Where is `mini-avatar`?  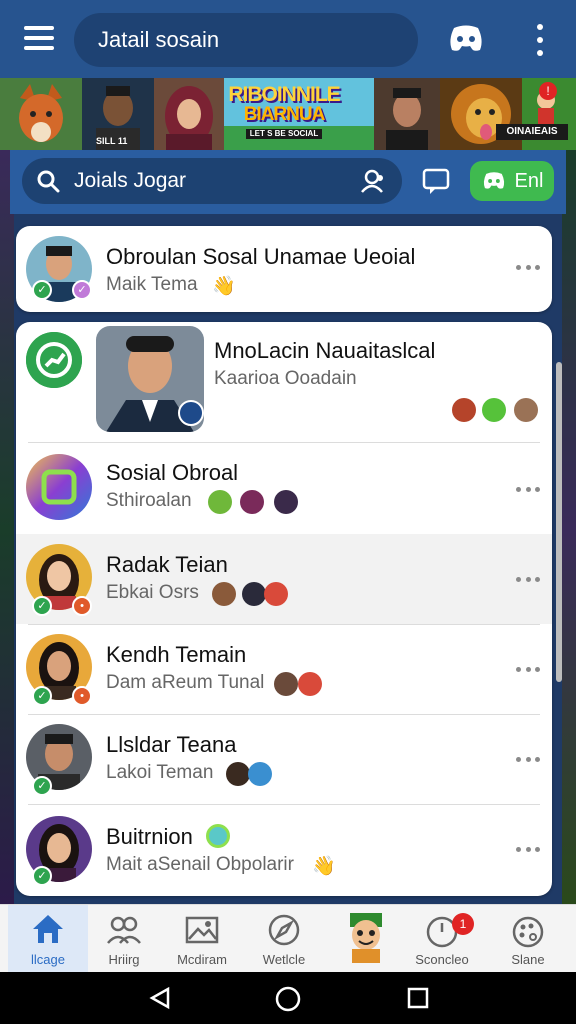 mini-avatar is located at coordinates (191, 413).